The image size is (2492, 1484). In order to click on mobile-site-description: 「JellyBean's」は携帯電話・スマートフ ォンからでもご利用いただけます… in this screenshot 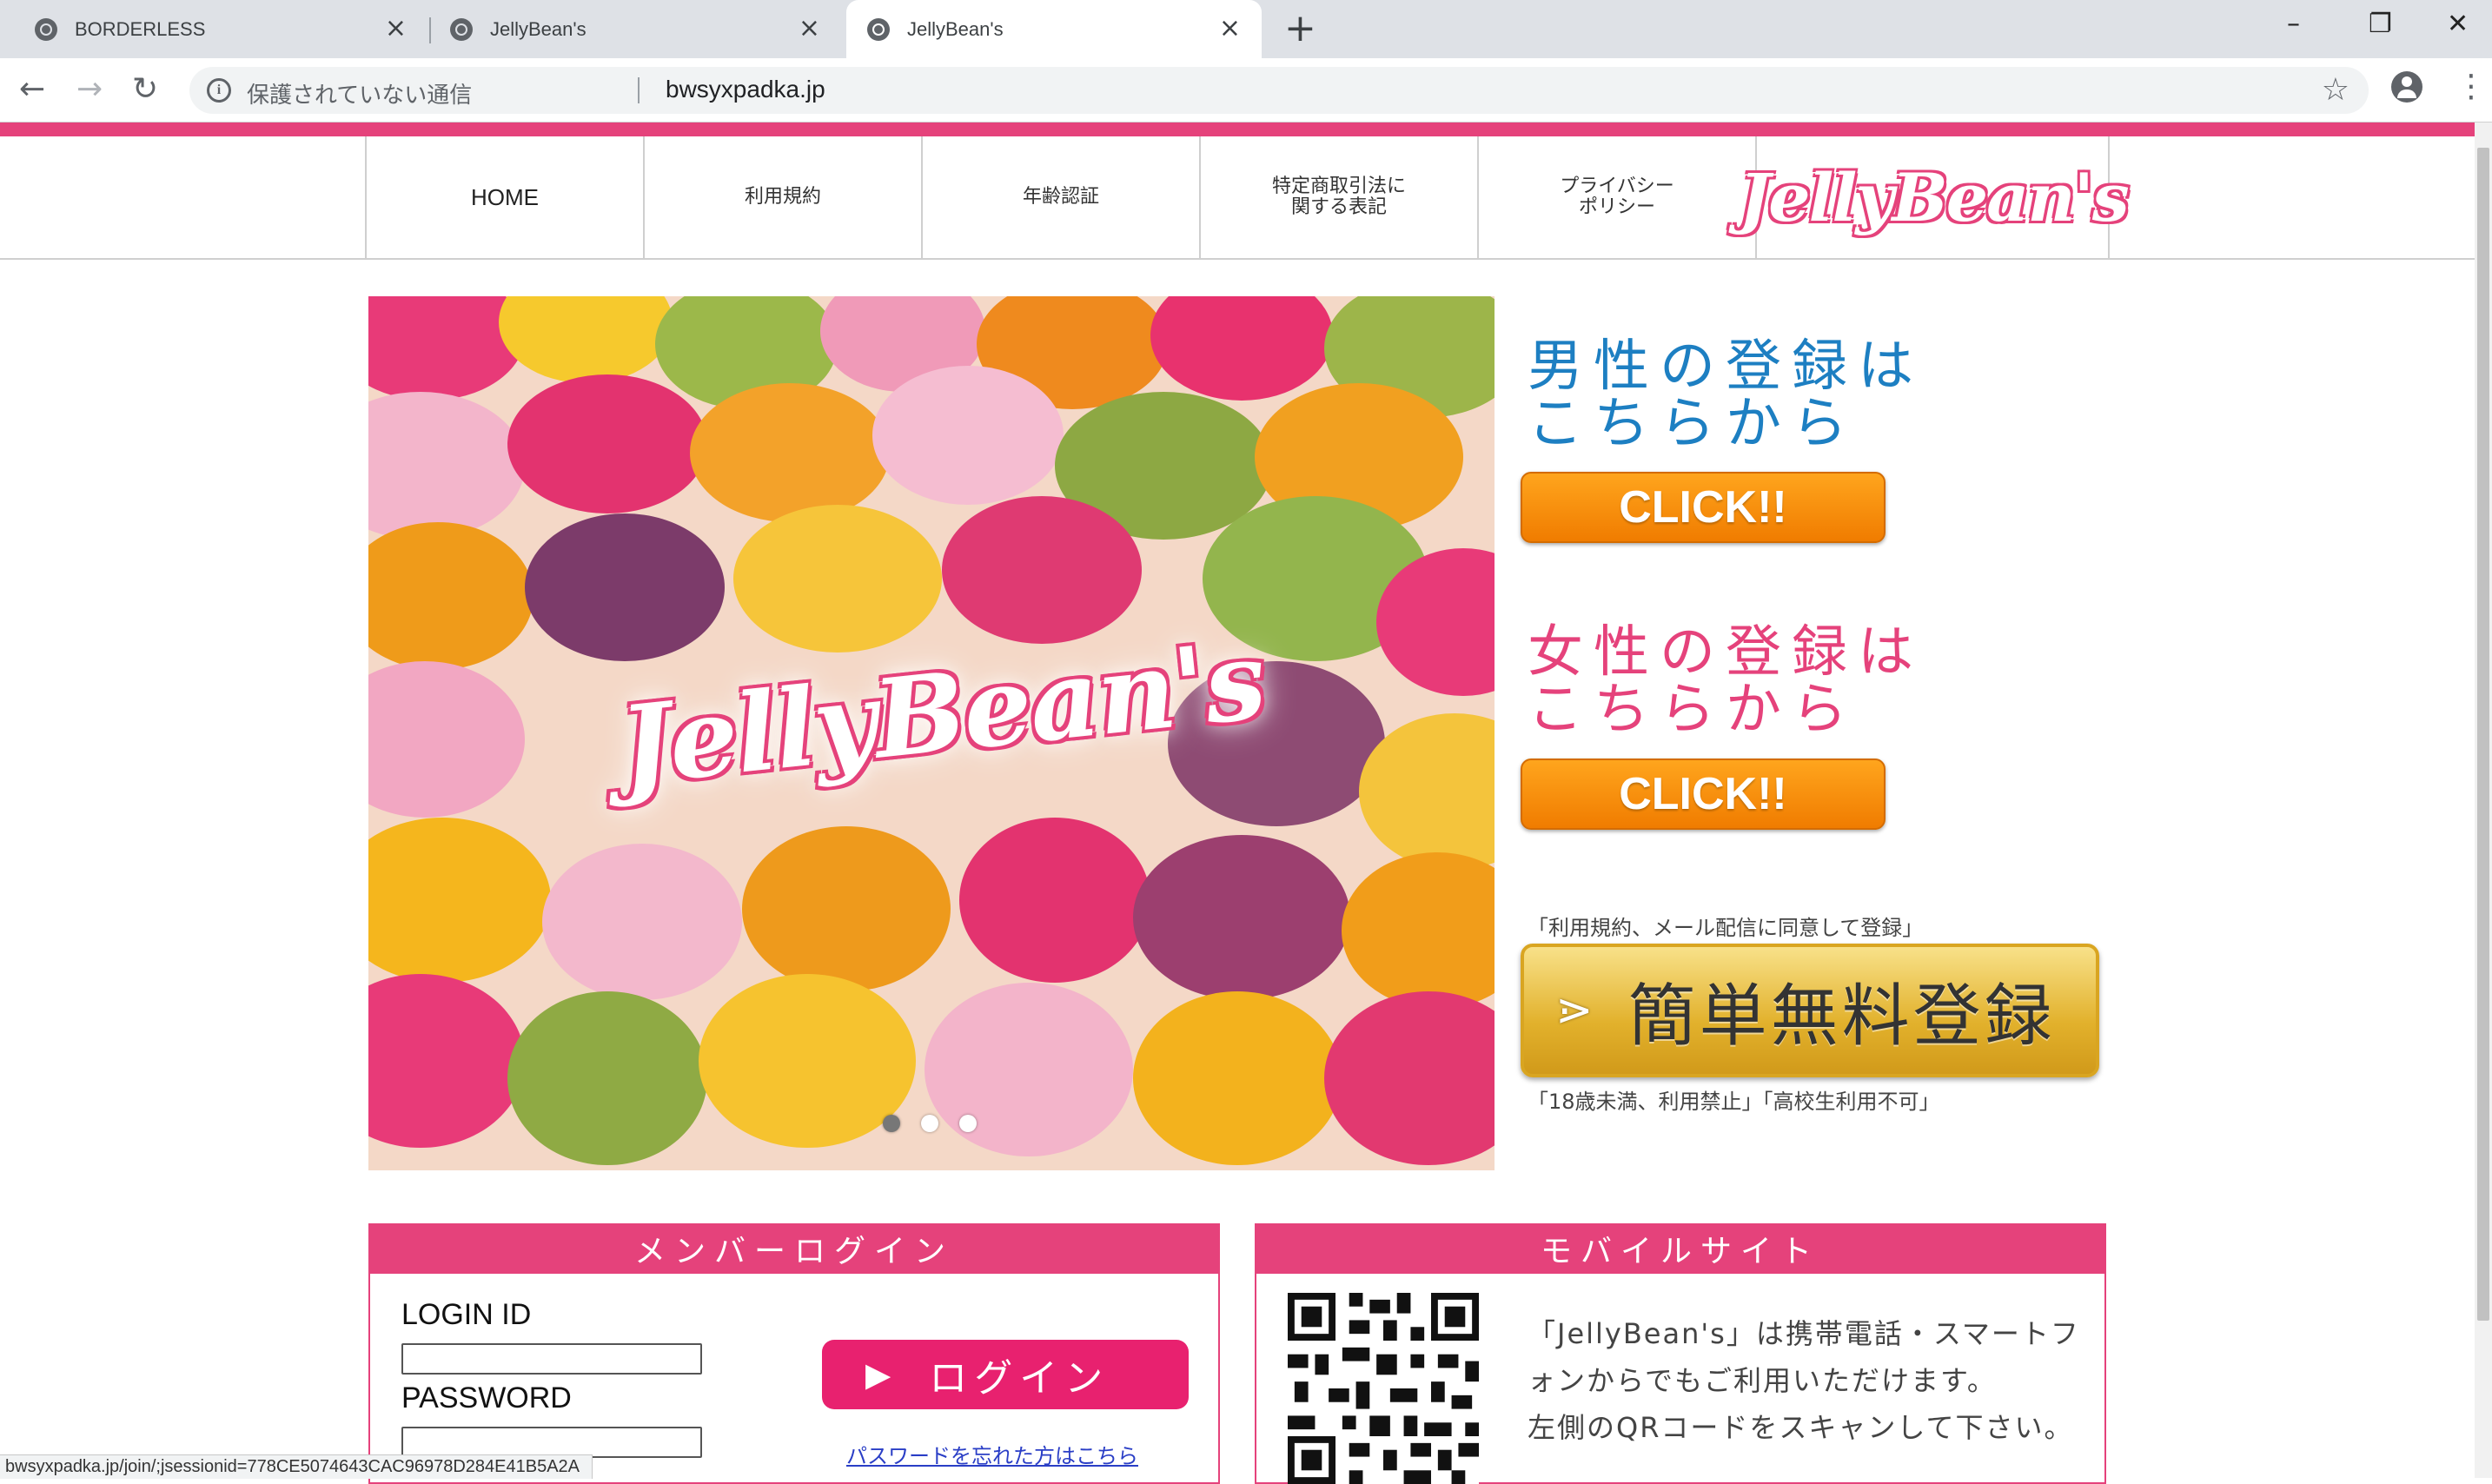, I will do `click(1804, 1380)`.